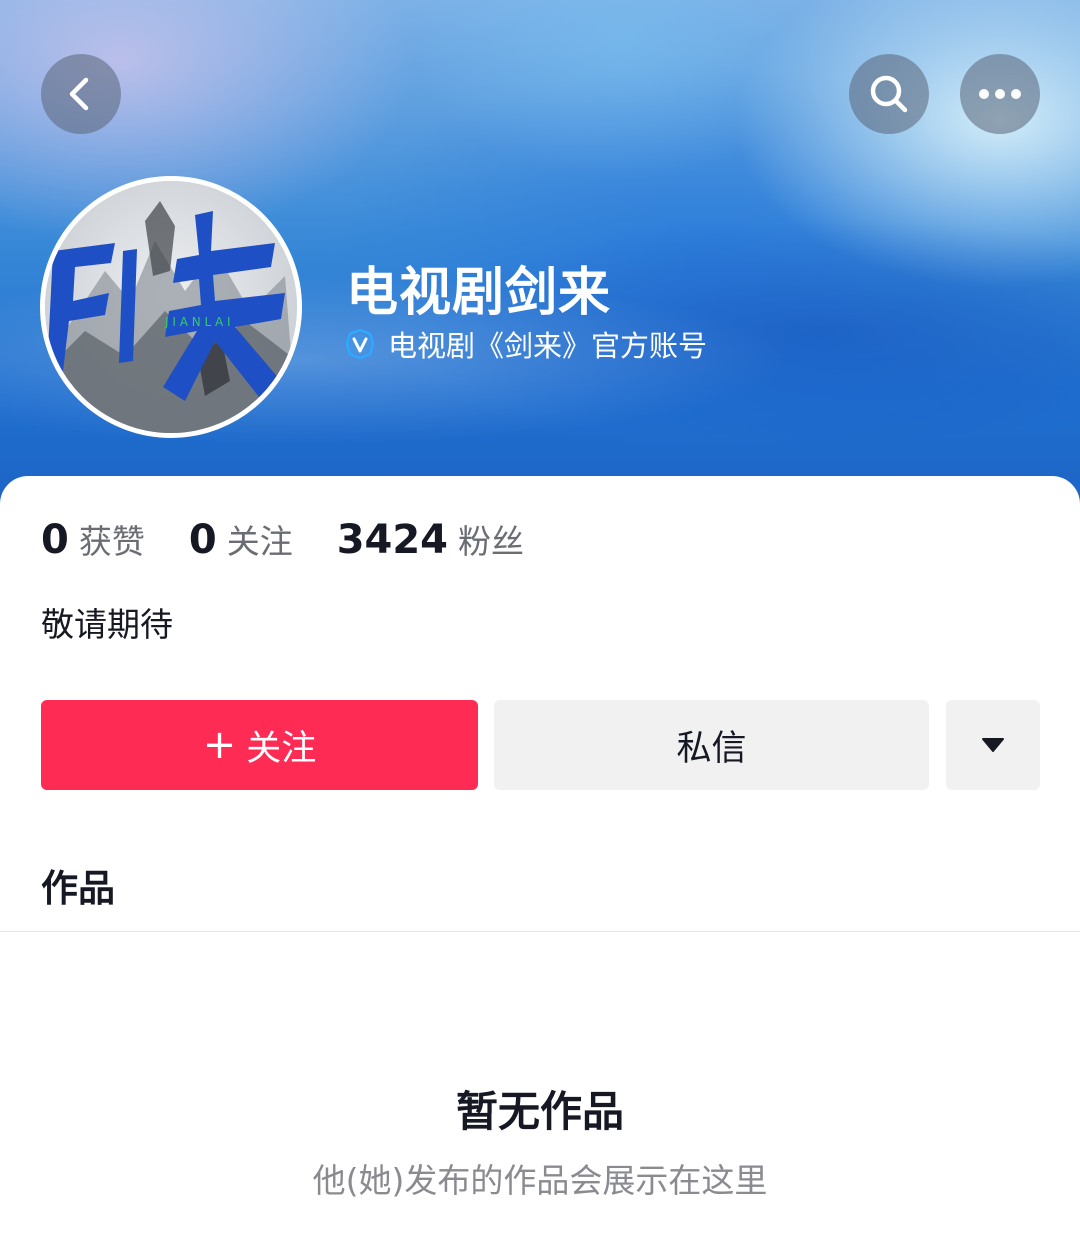 The width and height of the screenshot is (1080, 1255). I want to click on profile-stats: 0 获赞 0 关注 3424 粉丝, so click(304, 541).